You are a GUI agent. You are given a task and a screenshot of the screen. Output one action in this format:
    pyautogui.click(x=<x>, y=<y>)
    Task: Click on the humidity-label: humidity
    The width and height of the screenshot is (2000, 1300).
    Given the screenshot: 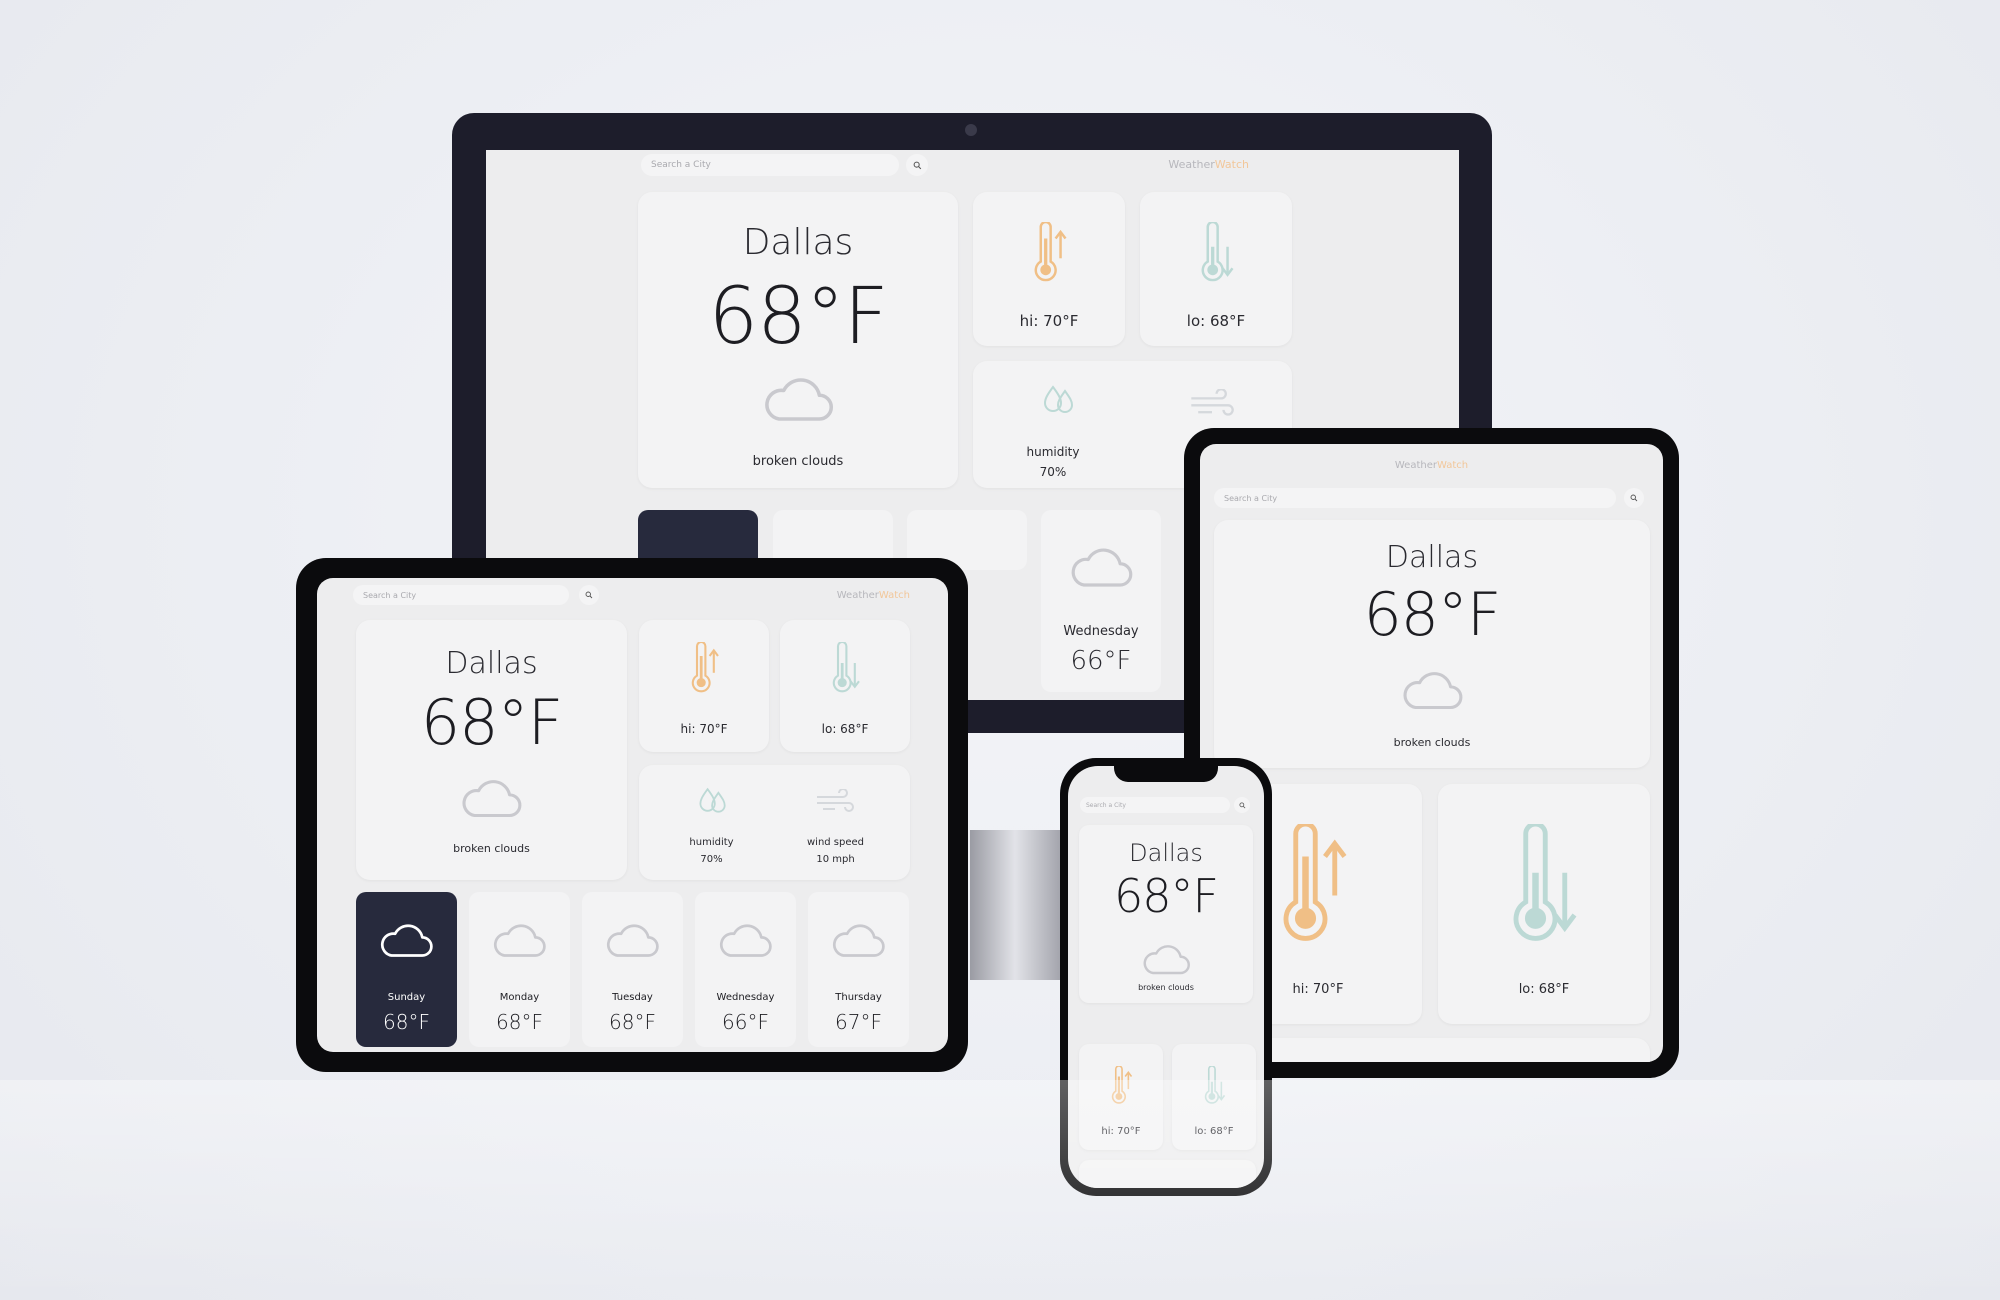 What is the action you would take?
    pyautogui.click(x=1053, y=452)
    